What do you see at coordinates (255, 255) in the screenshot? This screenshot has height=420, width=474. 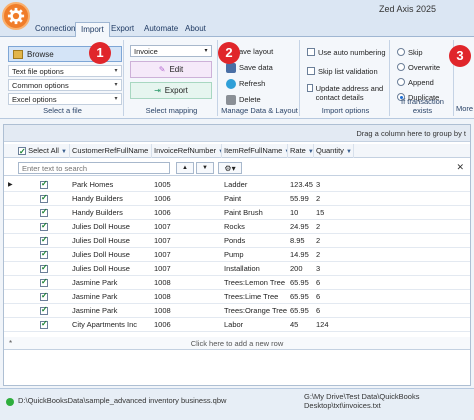 I see `cell-item: Pump` at bounding box center [255, 255].